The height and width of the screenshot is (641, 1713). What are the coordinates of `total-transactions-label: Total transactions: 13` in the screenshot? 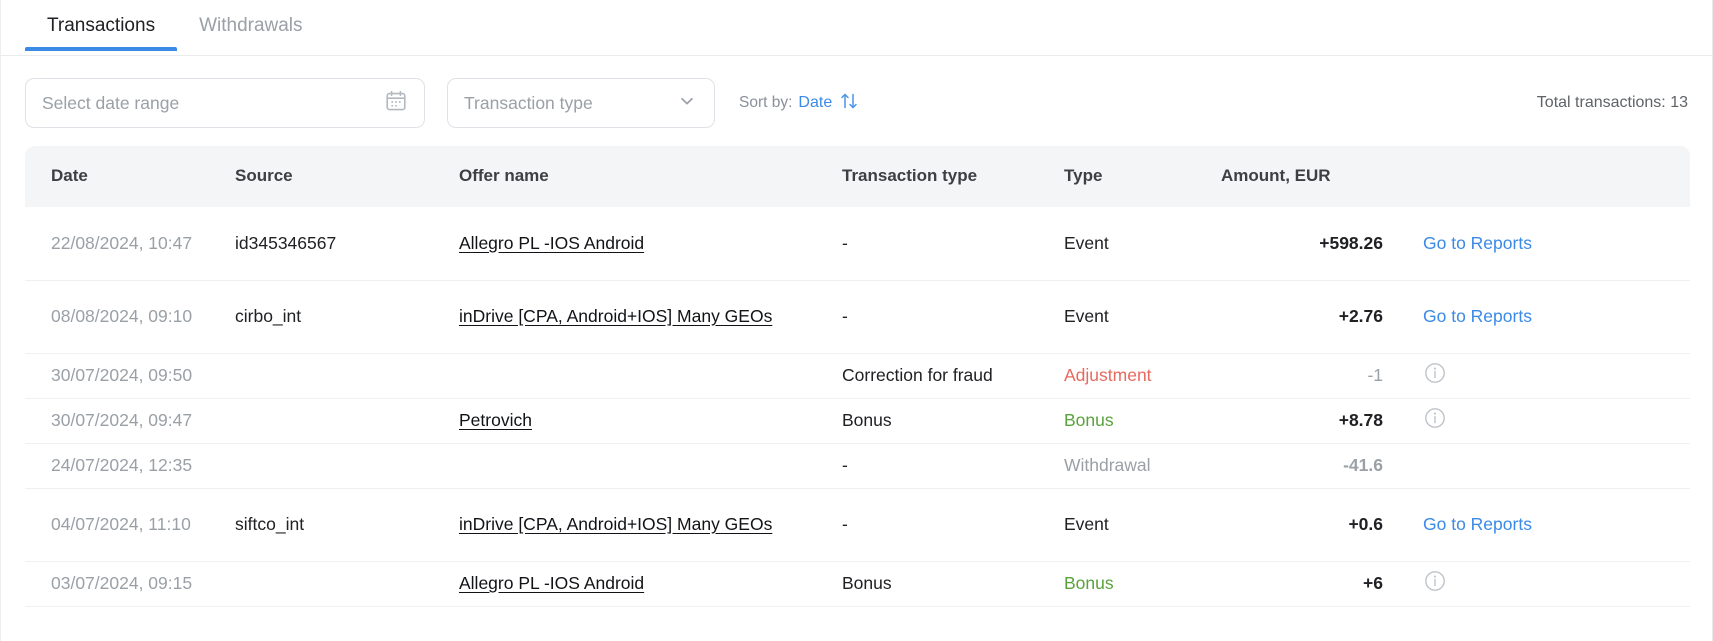 It's located at (1612, 102).